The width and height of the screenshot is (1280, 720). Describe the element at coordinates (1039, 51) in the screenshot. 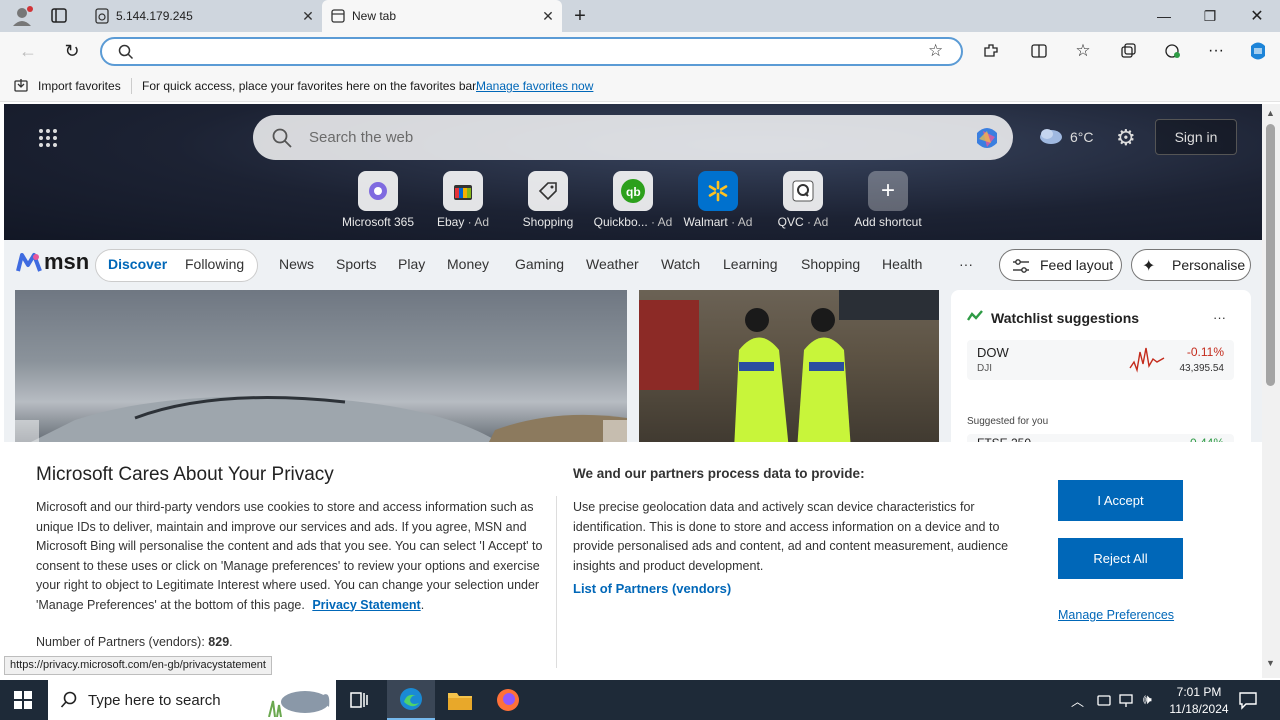

I see `split-screen-icon` at that location.